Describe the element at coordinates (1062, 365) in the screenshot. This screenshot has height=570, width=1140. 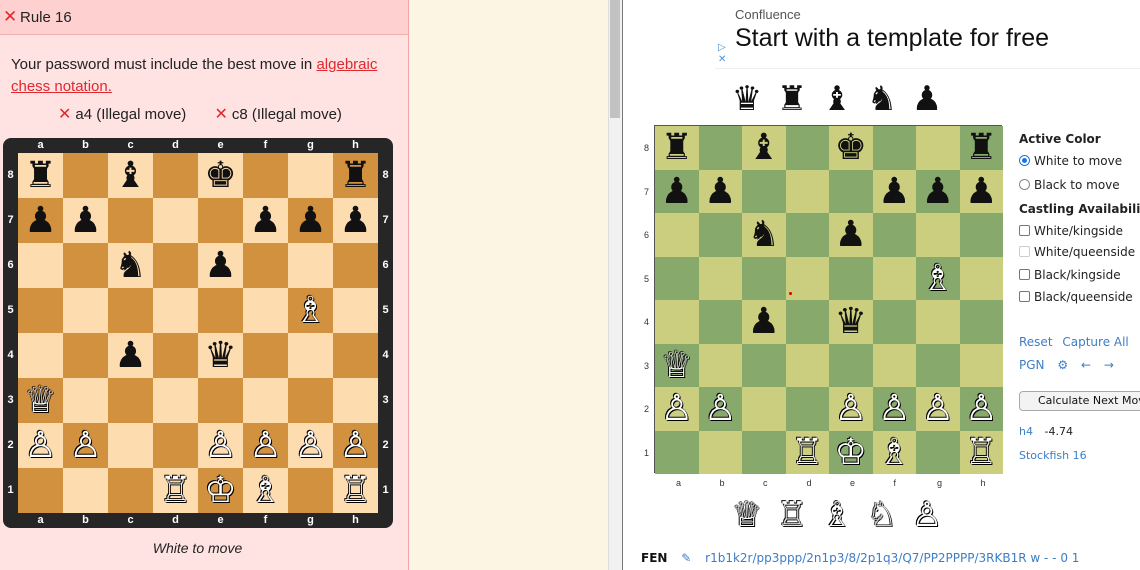
I see `gear-icon: ⚙` at that location.